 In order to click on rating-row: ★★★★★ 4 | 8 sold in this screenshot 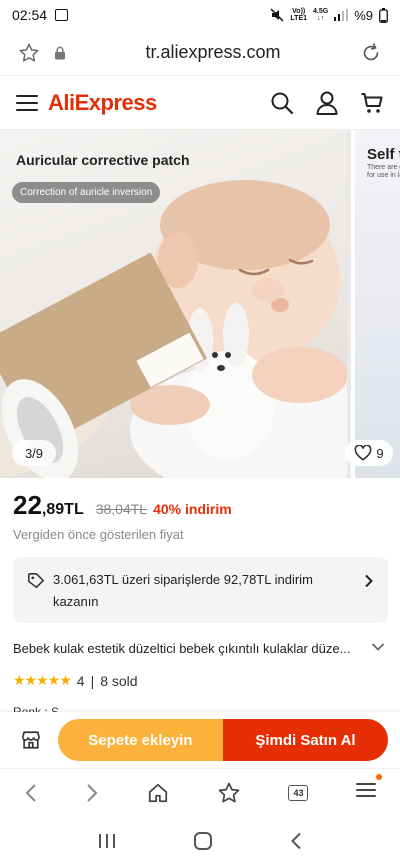, I will do `click(75, 680)`.